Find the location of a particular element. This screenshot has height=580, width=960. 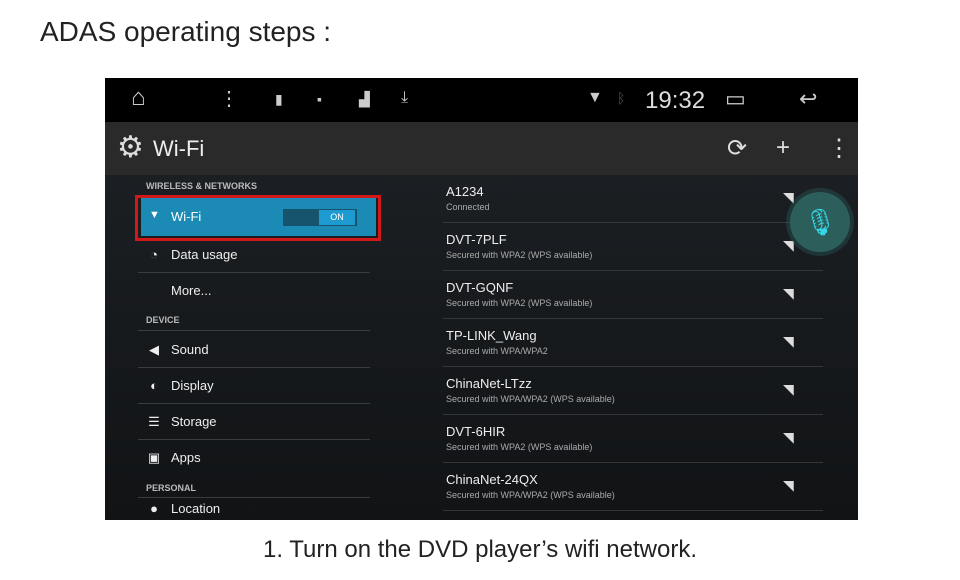

clock: 19:32 is located at coordinates (675, 100).